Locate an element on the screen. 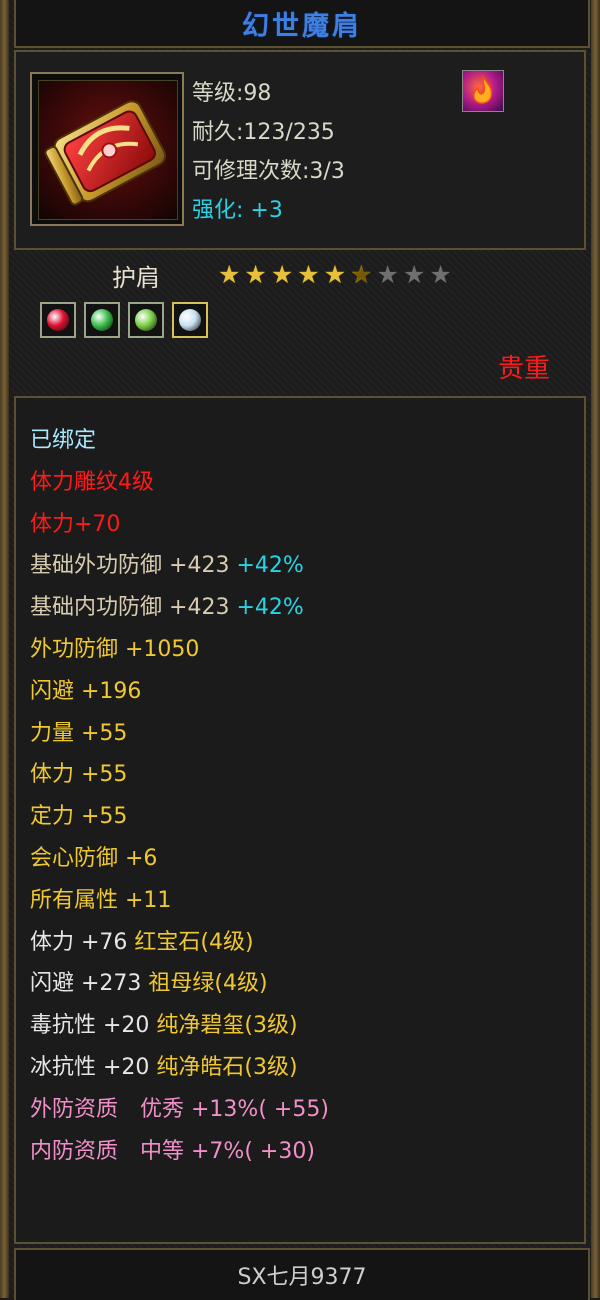  ruby-gem-icon is located at coordinates (58, 320).